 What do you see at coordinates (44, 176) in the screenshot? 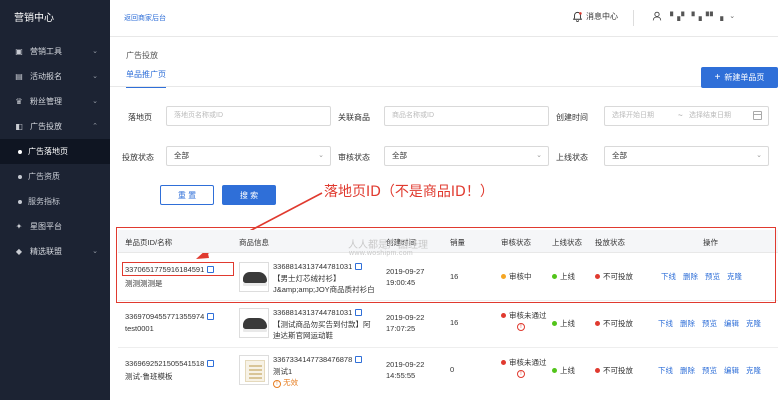
I see `sidebar-subitem-label: 广告资质` at bounding box center [44, 176].